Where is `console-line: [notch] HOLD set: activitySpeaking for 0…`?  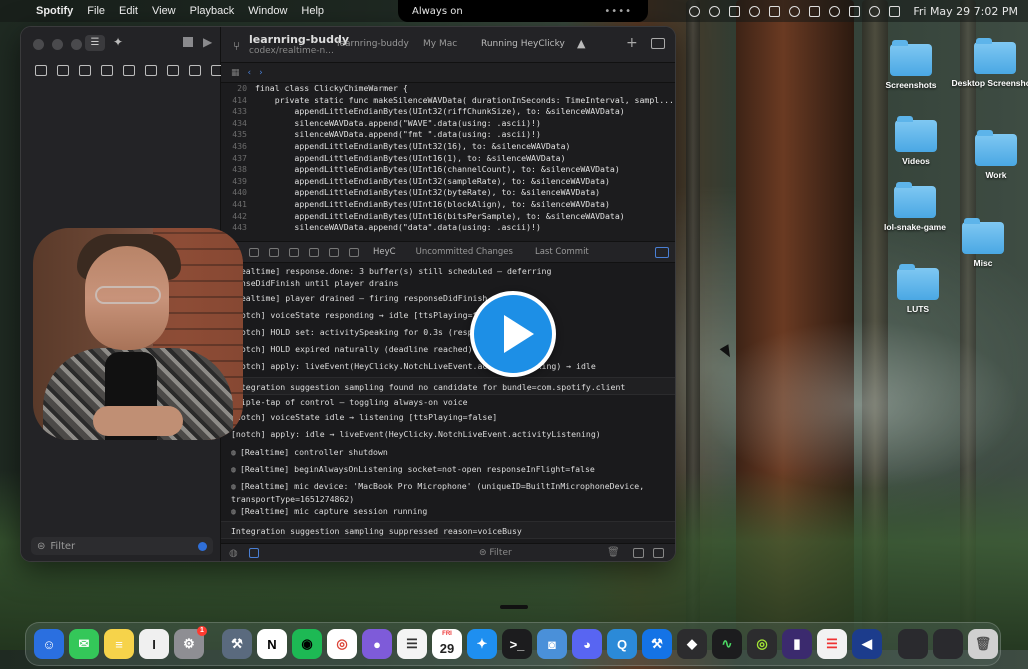
console-line: [notch] HOLD set: activitySpeaking for 0… is located at coordinates (448, 332).